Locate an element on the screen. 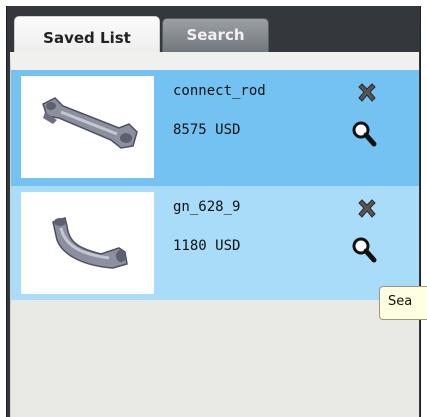  item-price: 1180 USD is located at coordinates (207, 246).